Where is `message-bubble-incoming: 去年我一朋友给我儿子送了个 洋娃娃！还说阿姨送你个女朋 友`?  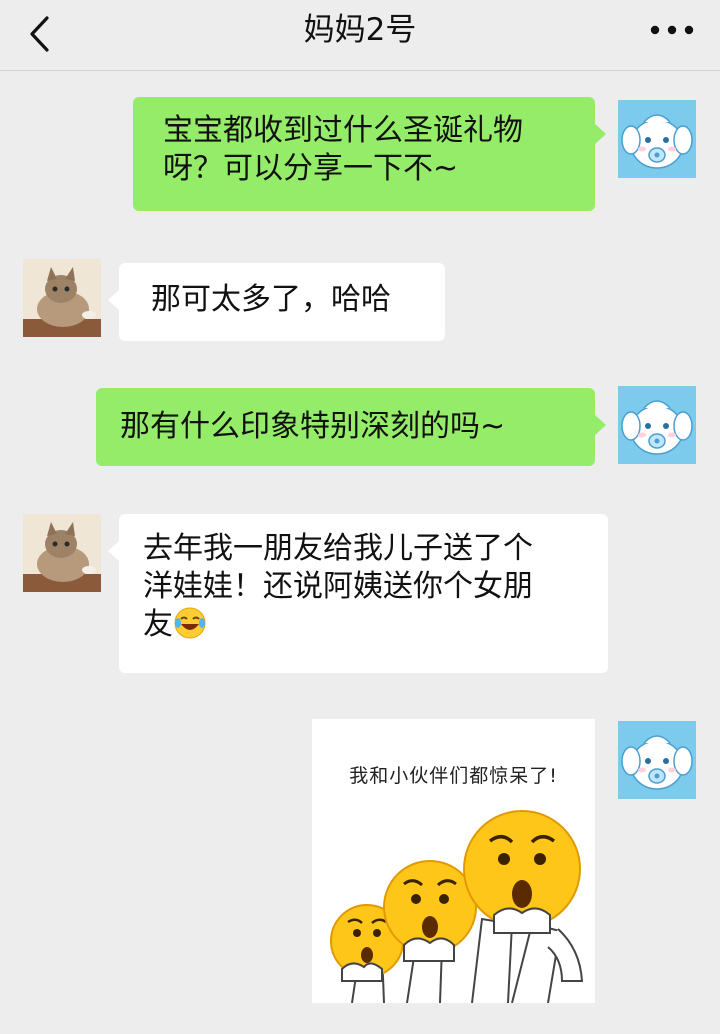 message-bubble-incoming: 去年我一朋友给我儿子送了个 洋娃娃！还说阿姨送你个女朋 友 is located at coordinates (358, 593).